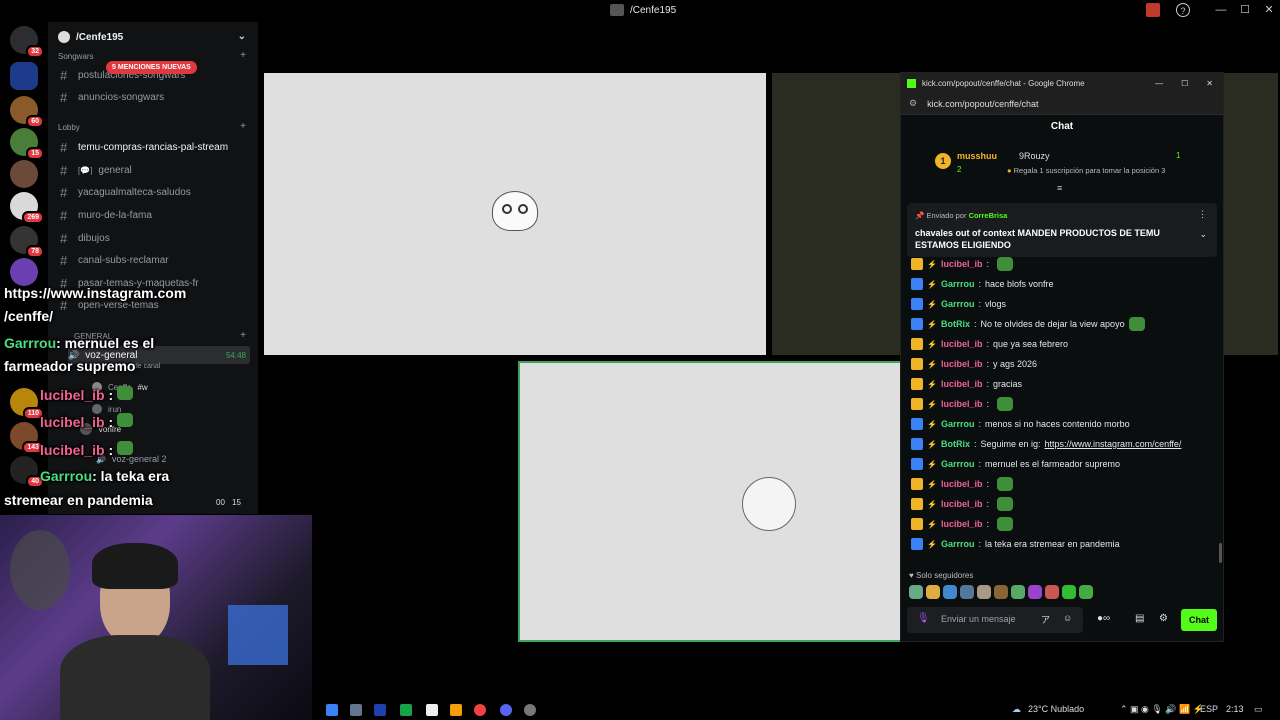 The height and width of the screenshot is (720, 1280). I want to click on more-options-icon: ⋮, so click(1202, 214).